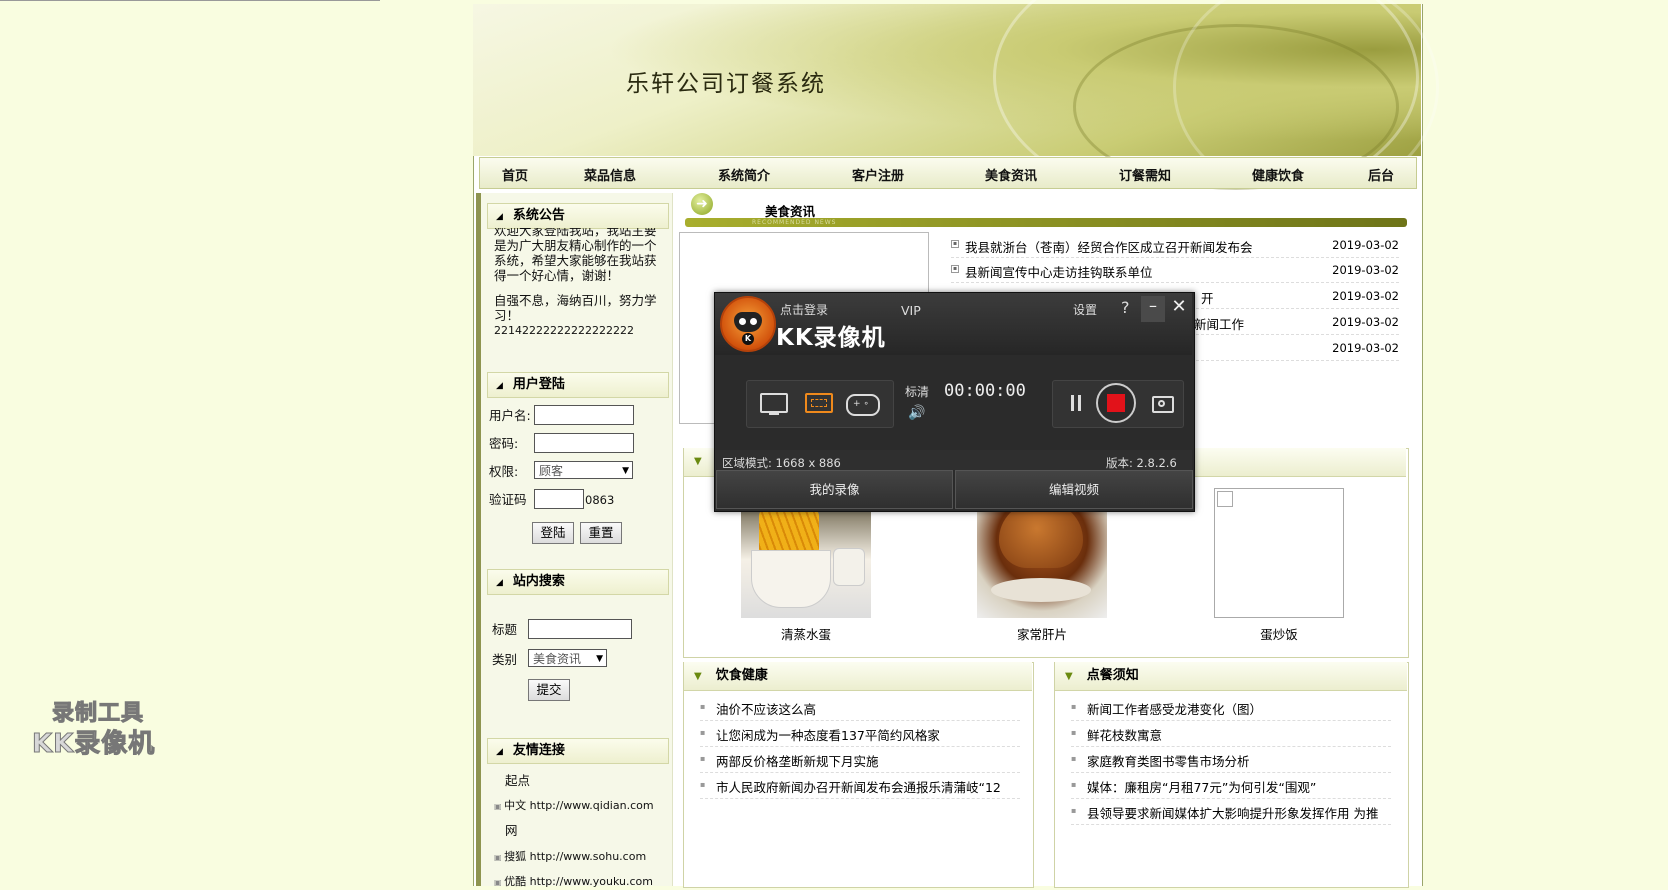  I want to click on list-item: ▪ 市人民政府新闻办召开新闻发布会通报乐清蒲岐“12, so click(860, 786).